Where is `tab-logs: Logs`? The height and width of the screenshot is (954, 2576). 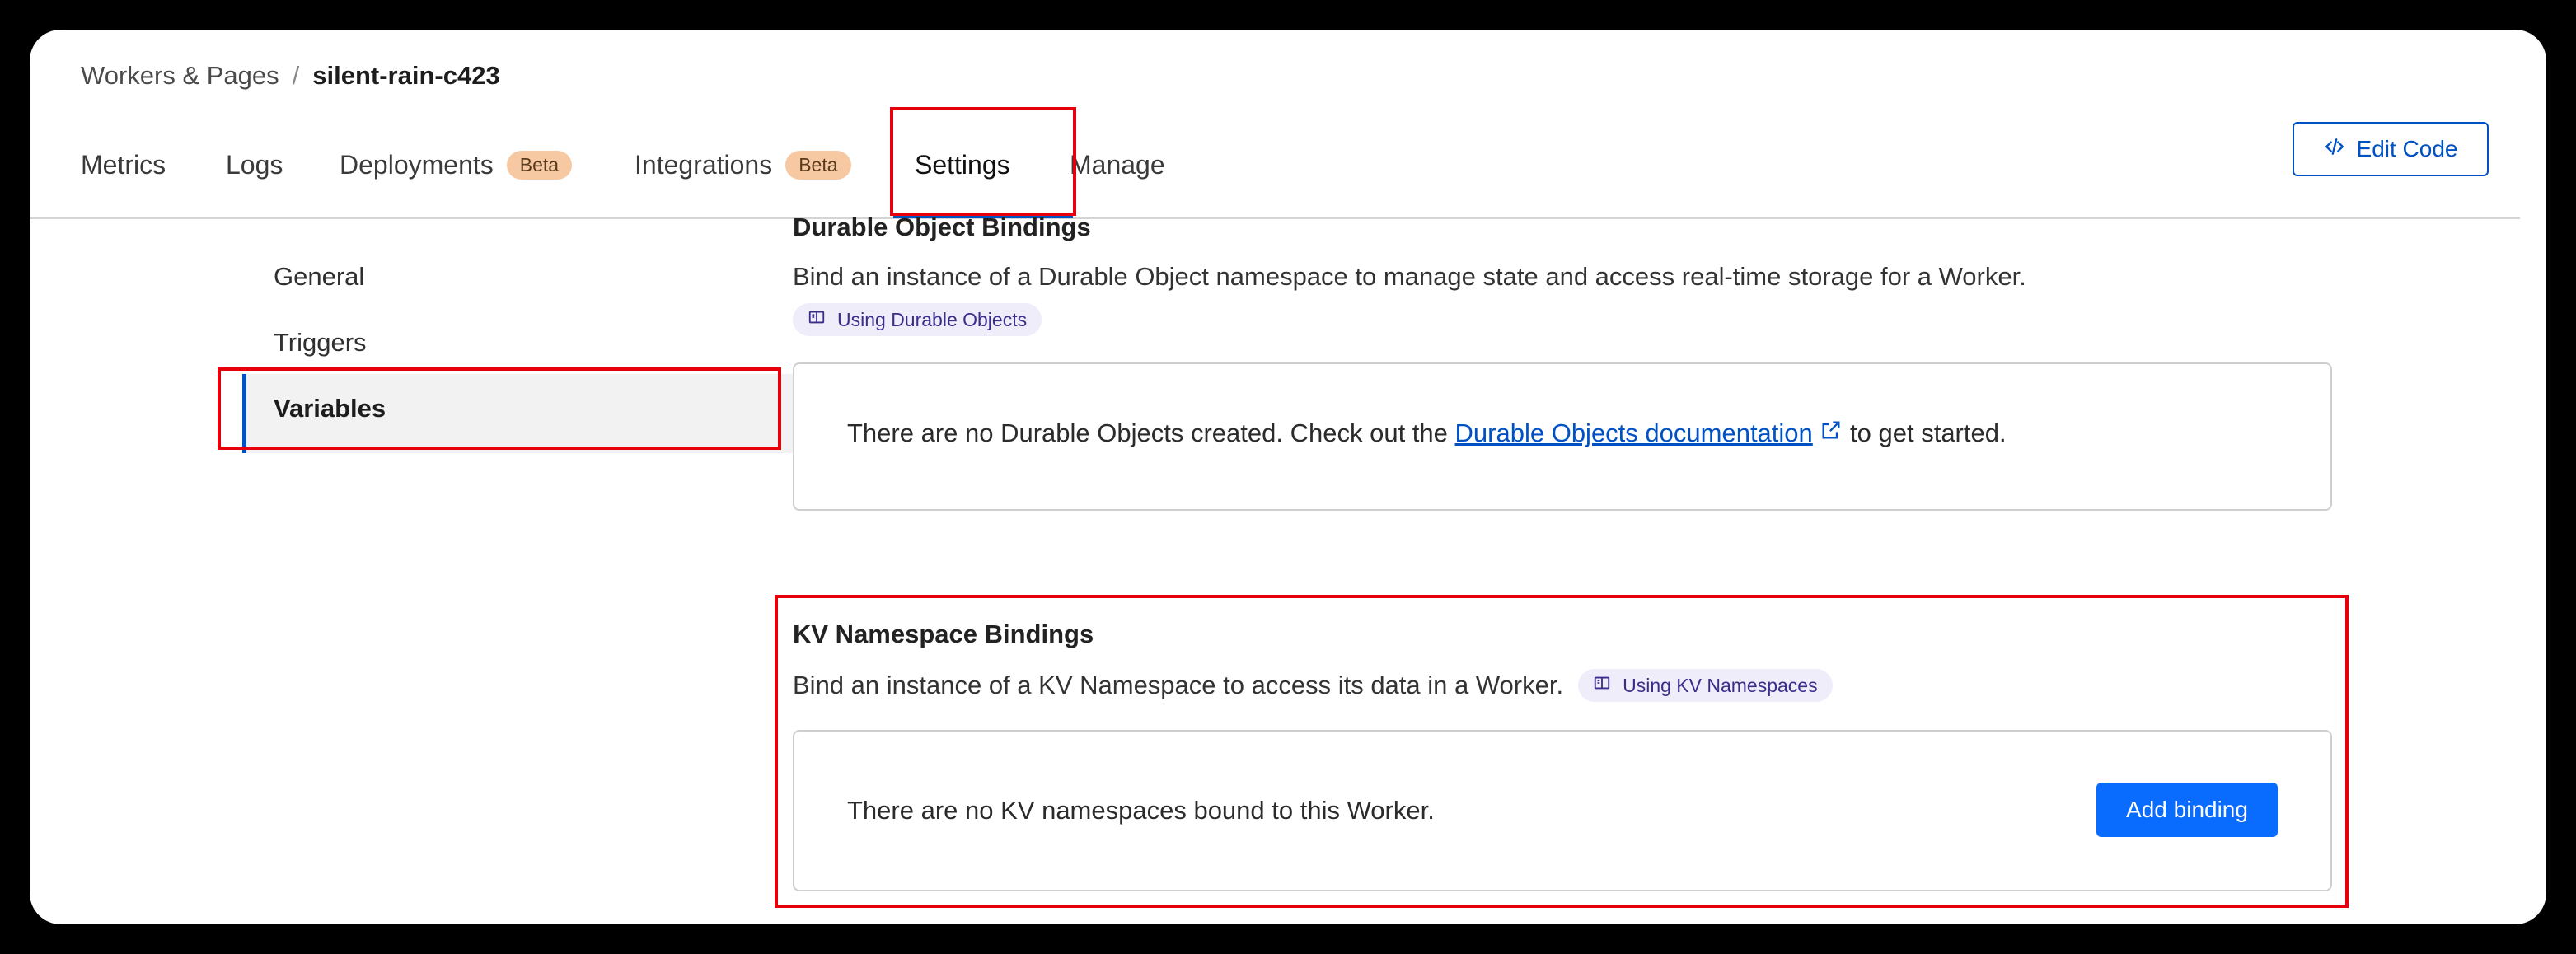
tab-logs: Logs is located at coordinates (254, 165).